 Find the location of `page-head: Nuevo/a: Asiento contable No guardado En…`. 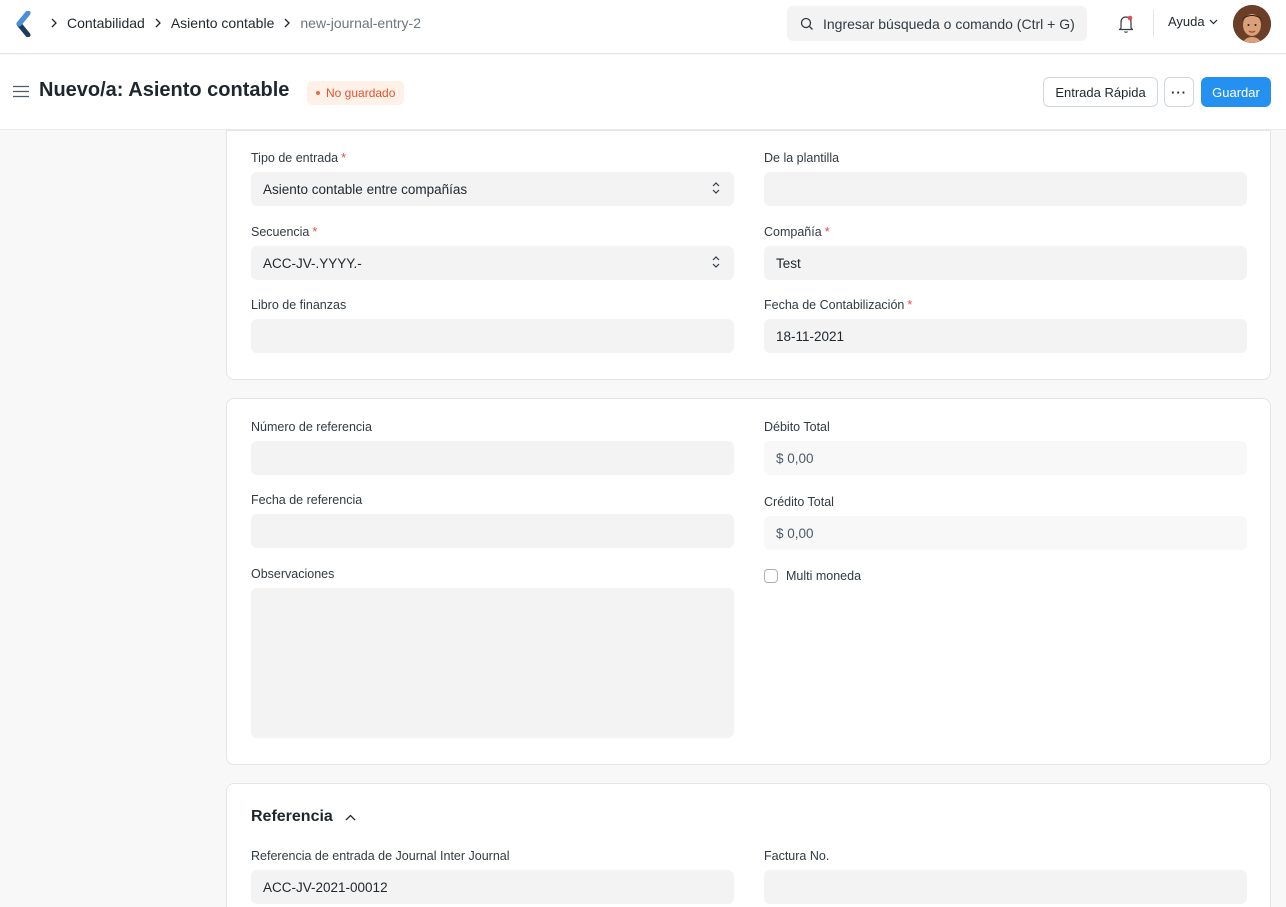

page-head: Nuevo/a: Asiento contable No guardado En… is located at coordinates (643, 92).